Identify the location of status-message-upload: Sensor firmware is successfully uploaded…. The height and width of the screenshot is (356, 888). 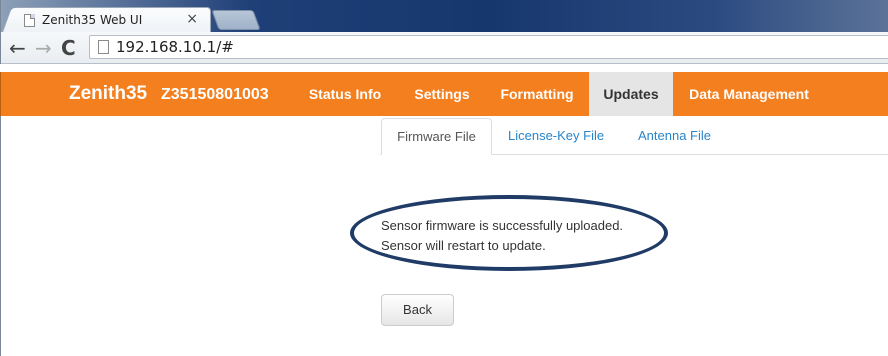
(502, 225).